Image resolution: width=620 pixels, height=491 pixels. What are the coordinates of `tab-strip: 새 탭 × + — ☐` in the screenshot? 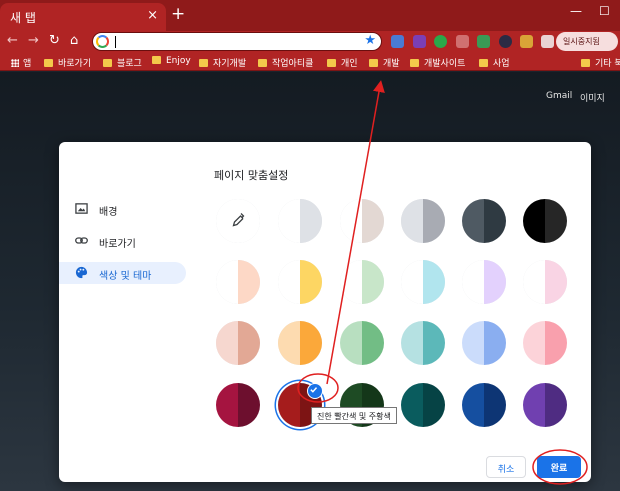 It's located at (310, 15).